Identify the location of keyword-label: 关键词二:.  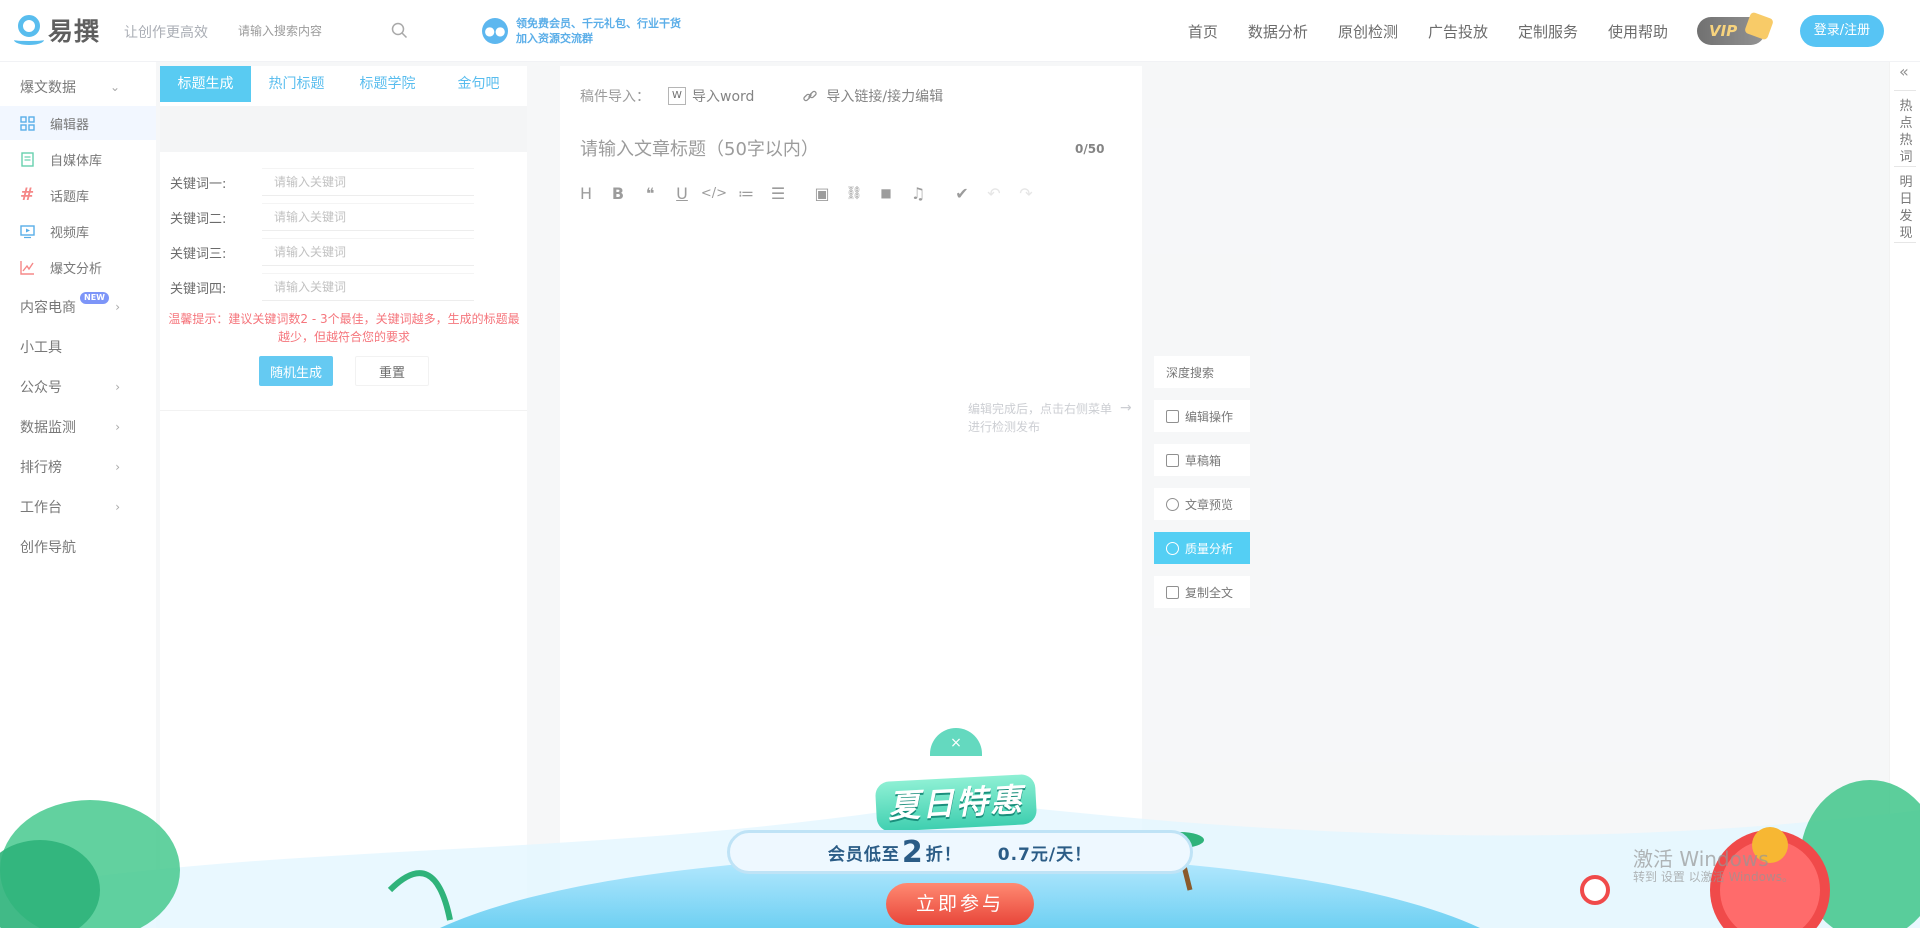
(198, 219).